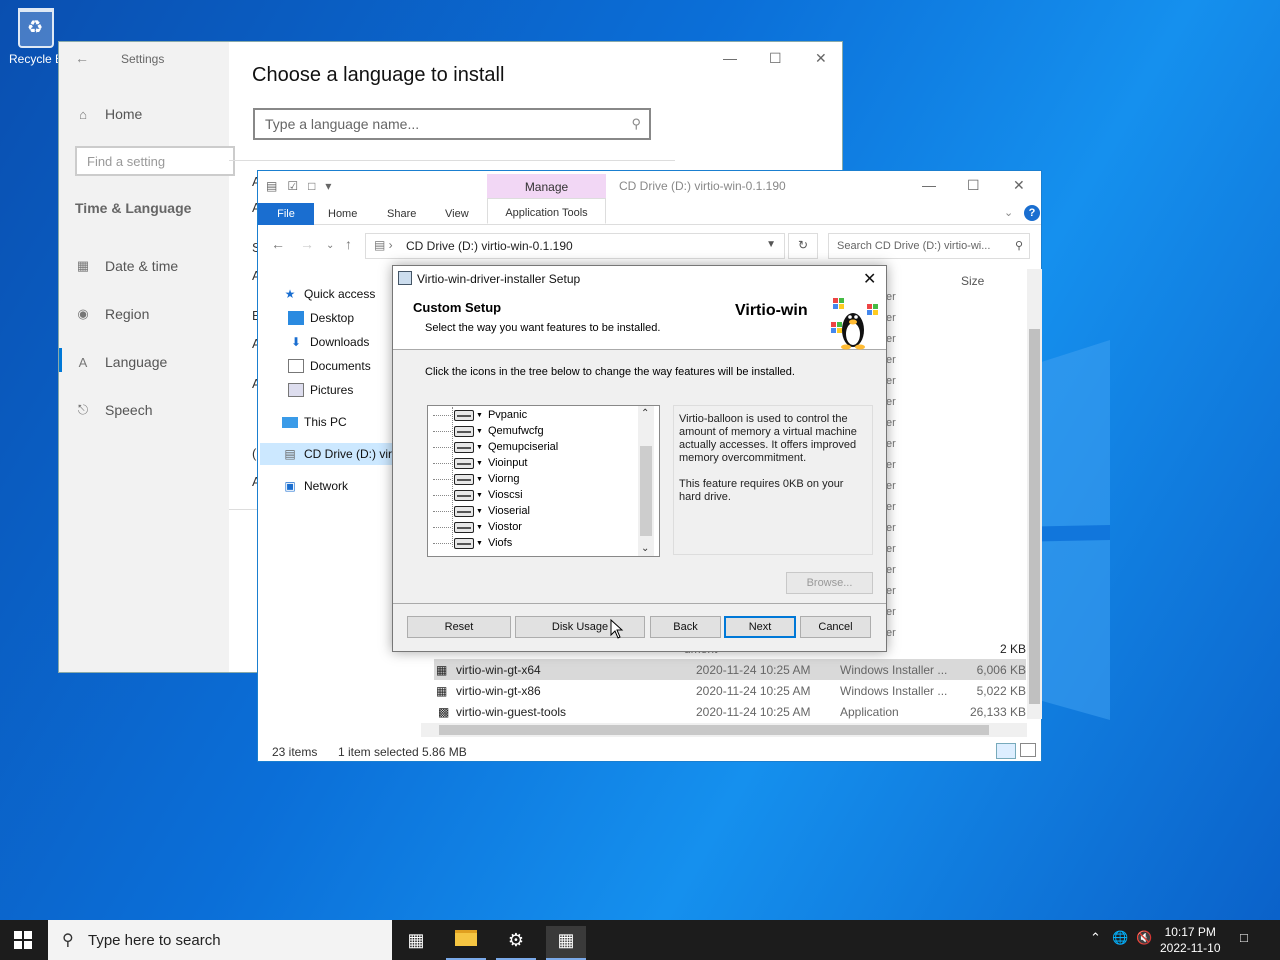  I want to click on feature-item: ▼ Viorng, so click(476, 479).